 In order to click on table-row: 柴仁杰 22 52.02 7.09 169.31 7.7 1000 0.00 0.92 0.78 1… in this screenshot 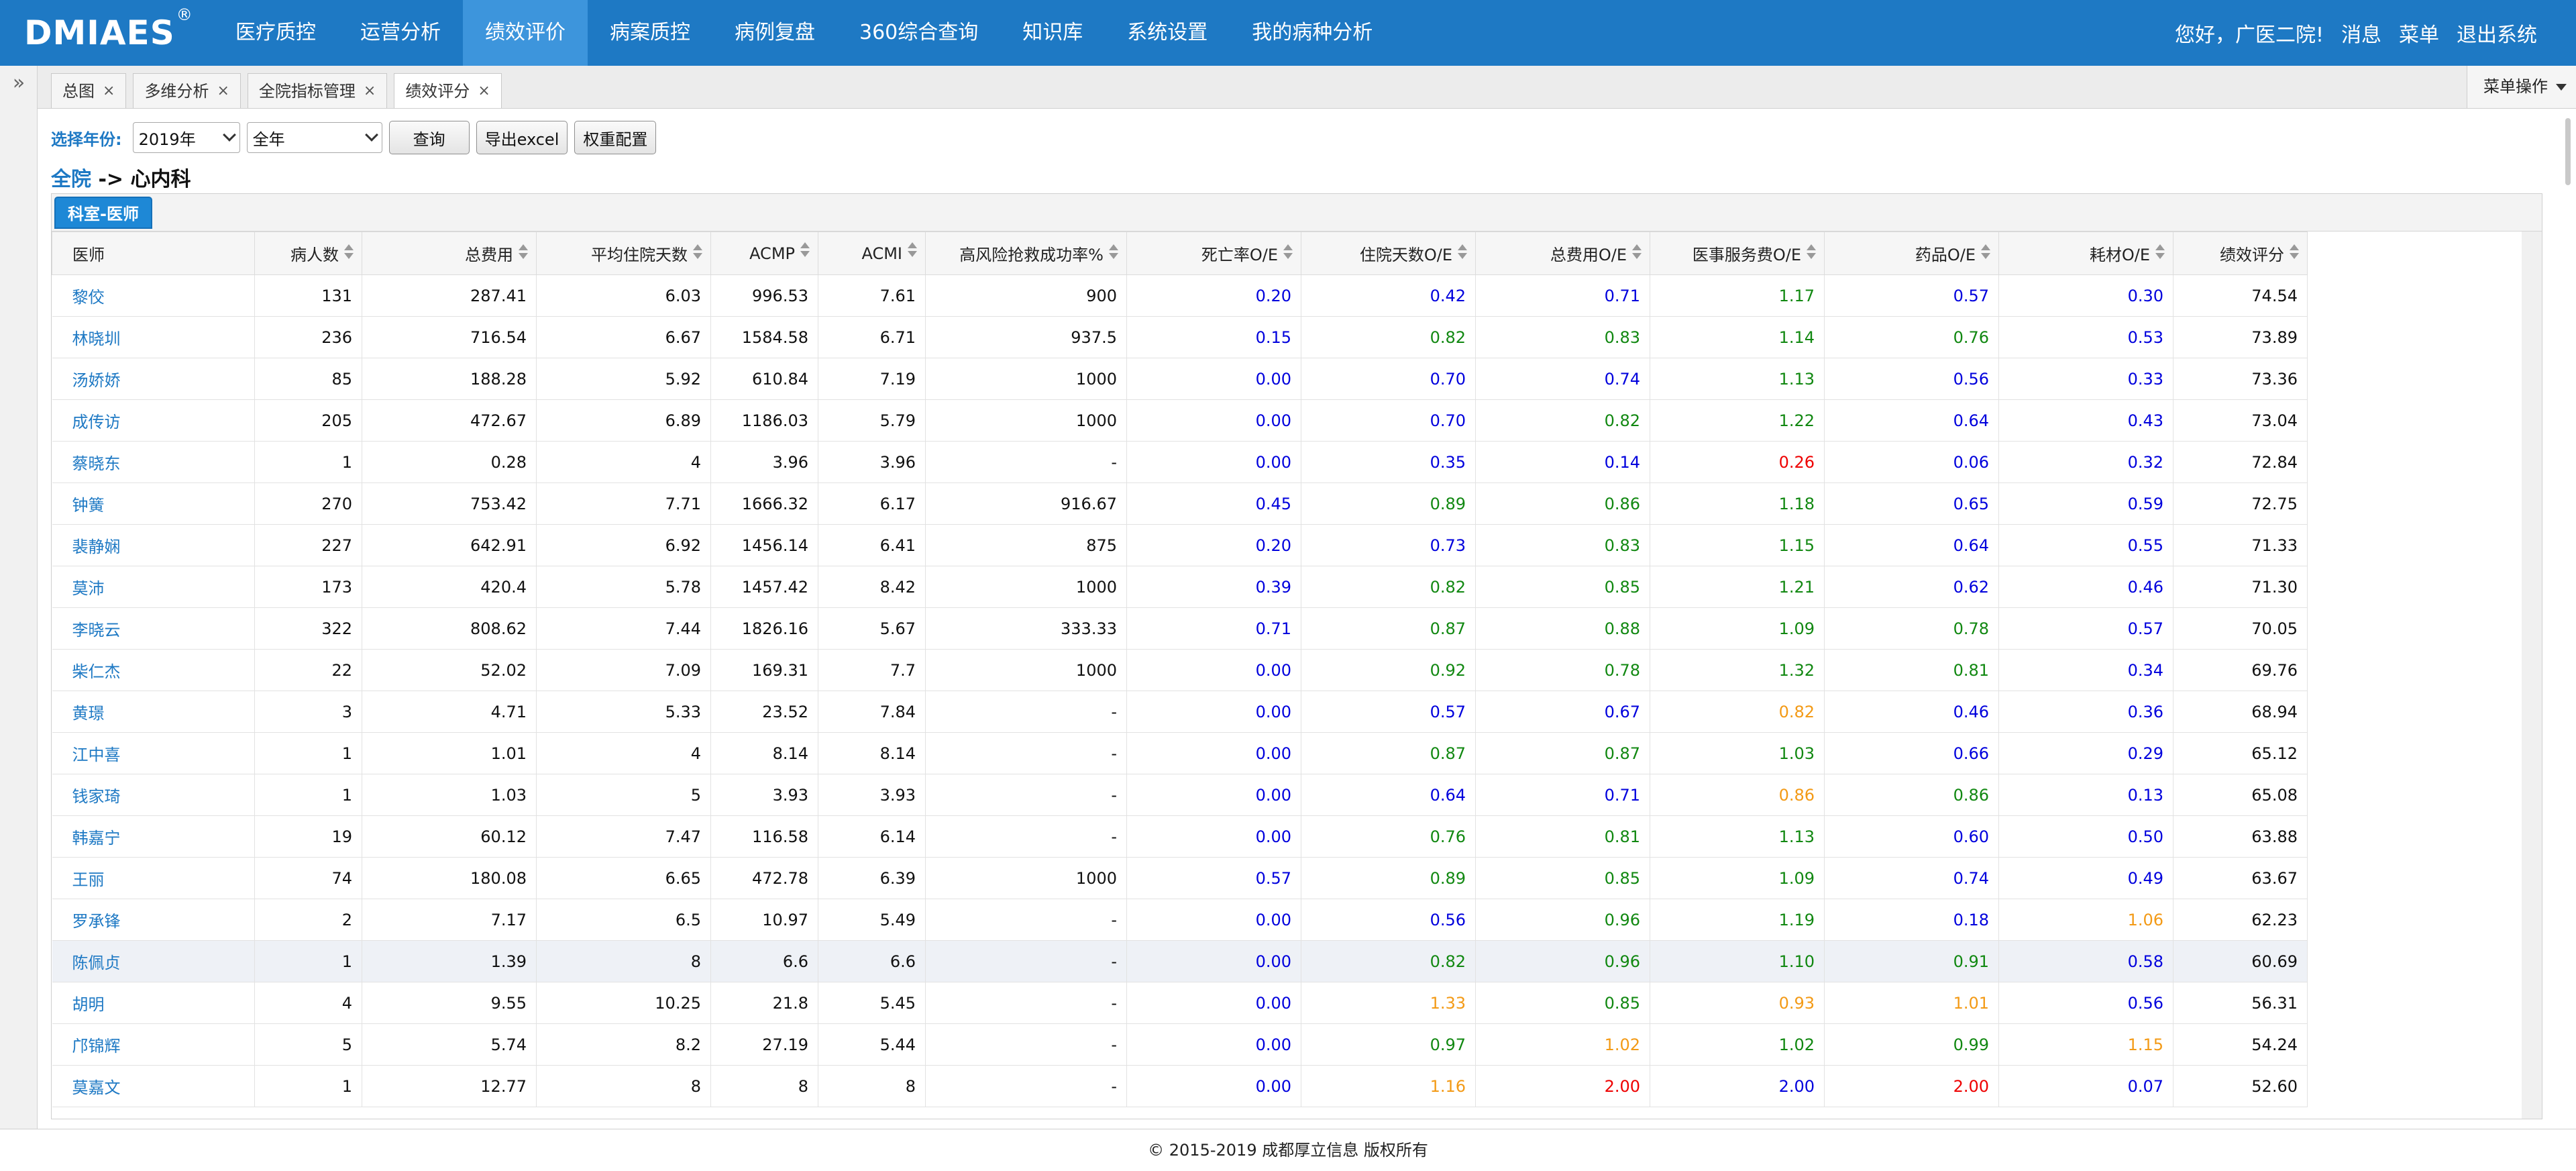, I will do `click(1180, 670)`.